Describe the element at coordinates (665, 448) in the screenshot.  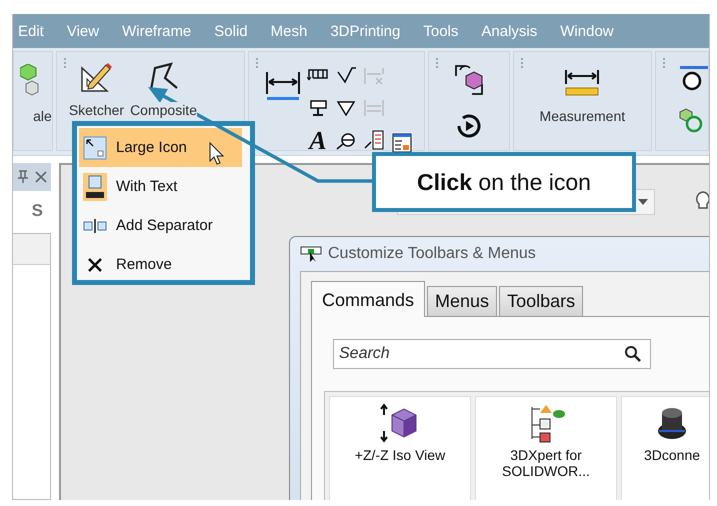
I see `command-tile: 3Dconne` at that location.